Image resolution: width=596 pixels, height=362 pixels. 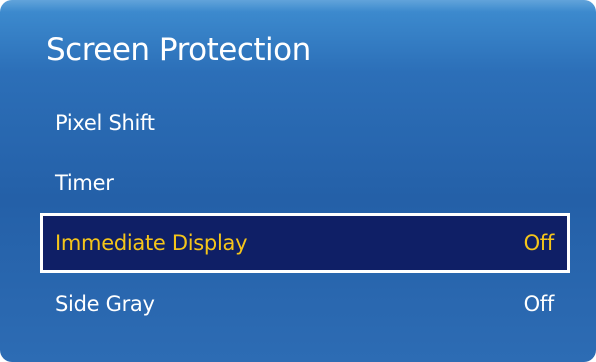 I want to click on menu-item-side-gray: Side Gray Off, so click(x=305, y=304).